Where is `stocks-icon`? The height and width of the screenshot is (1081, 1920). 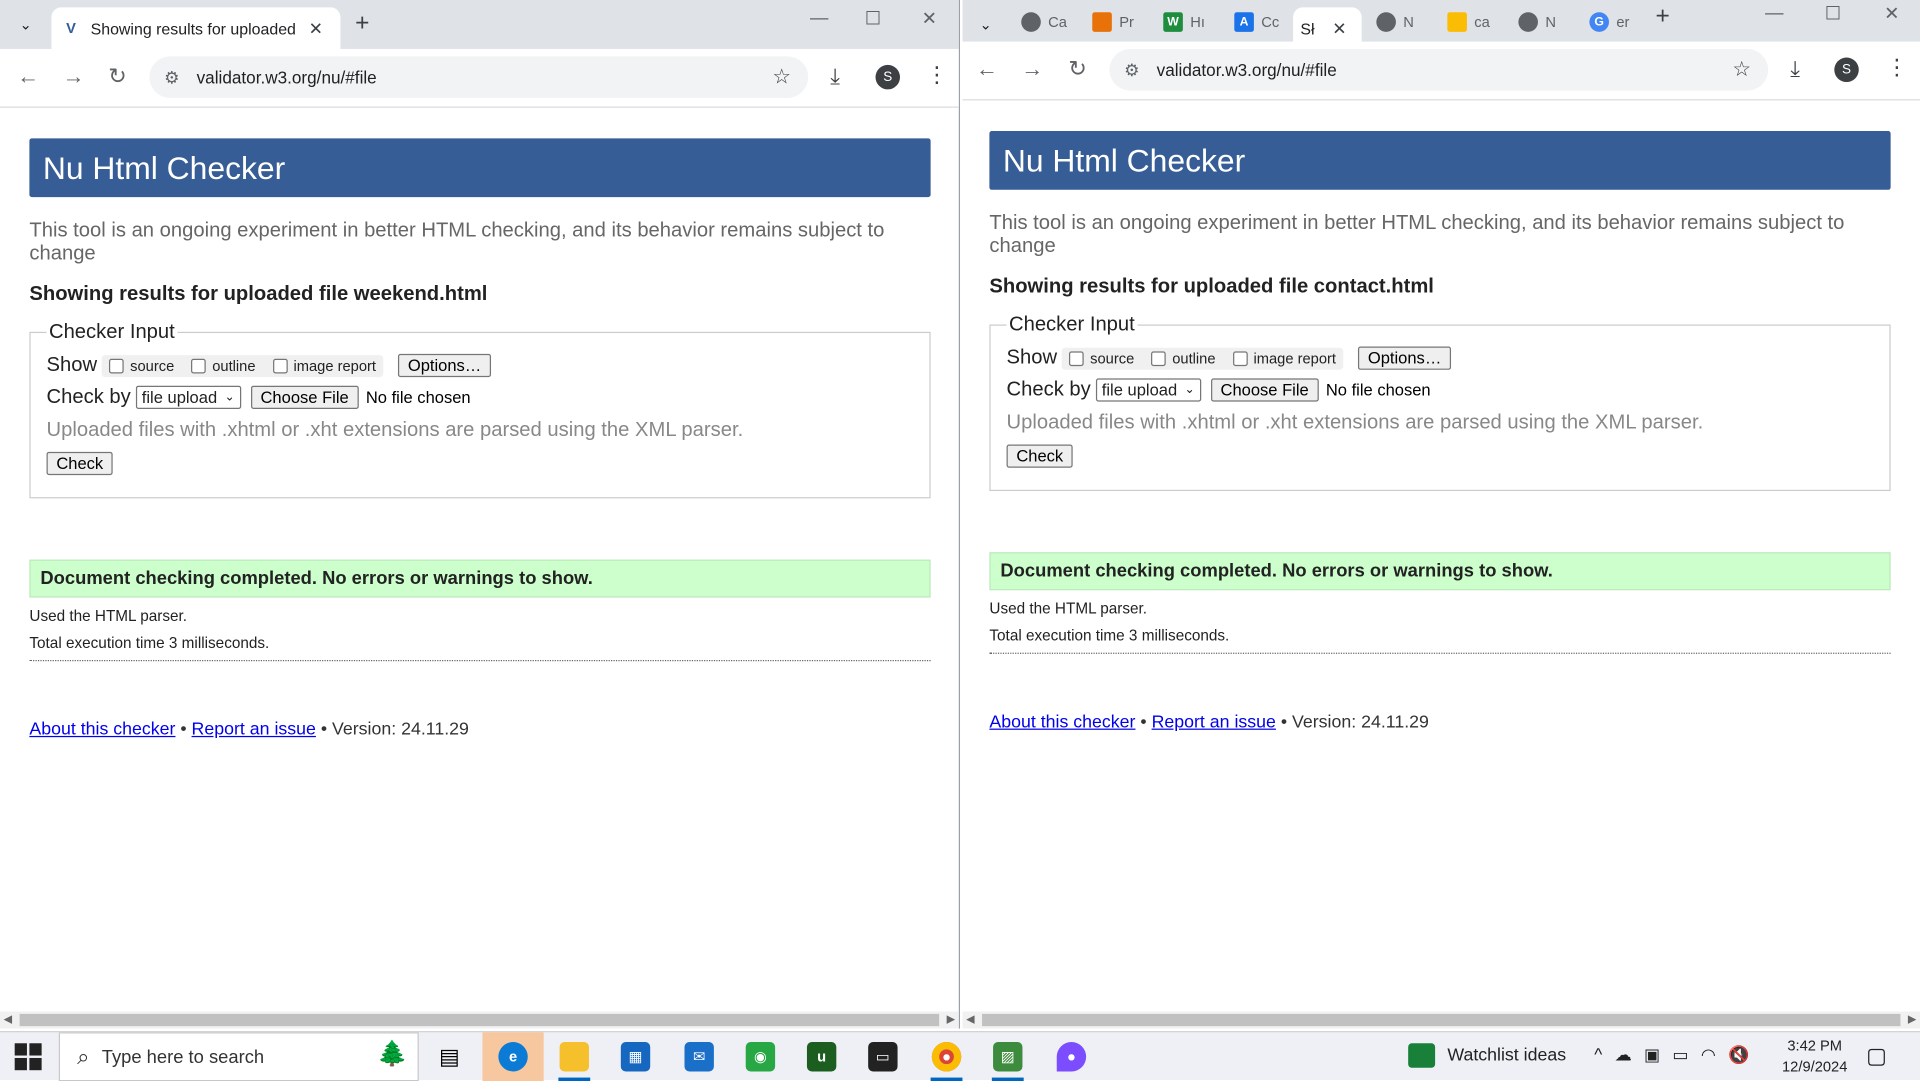
stocks-icon is located at coordinates (1422, 1055).